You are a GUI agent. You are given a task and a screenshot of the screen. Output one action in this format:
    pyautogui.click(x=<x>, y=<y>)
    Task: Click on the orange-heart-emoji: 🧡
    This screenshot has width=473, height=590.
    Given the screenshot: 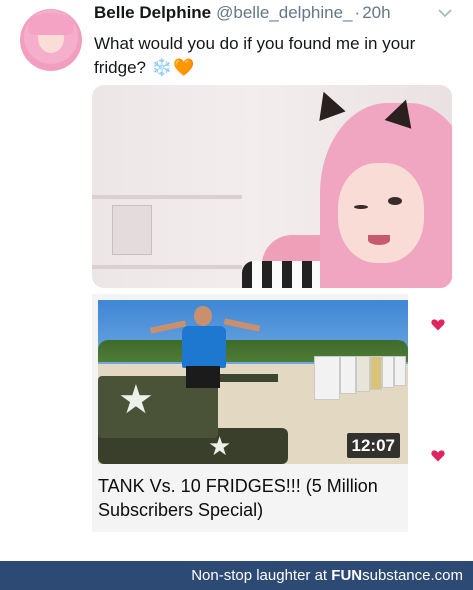 What is the action you would take?
    pyautogui.click(x=184, y=67)
    